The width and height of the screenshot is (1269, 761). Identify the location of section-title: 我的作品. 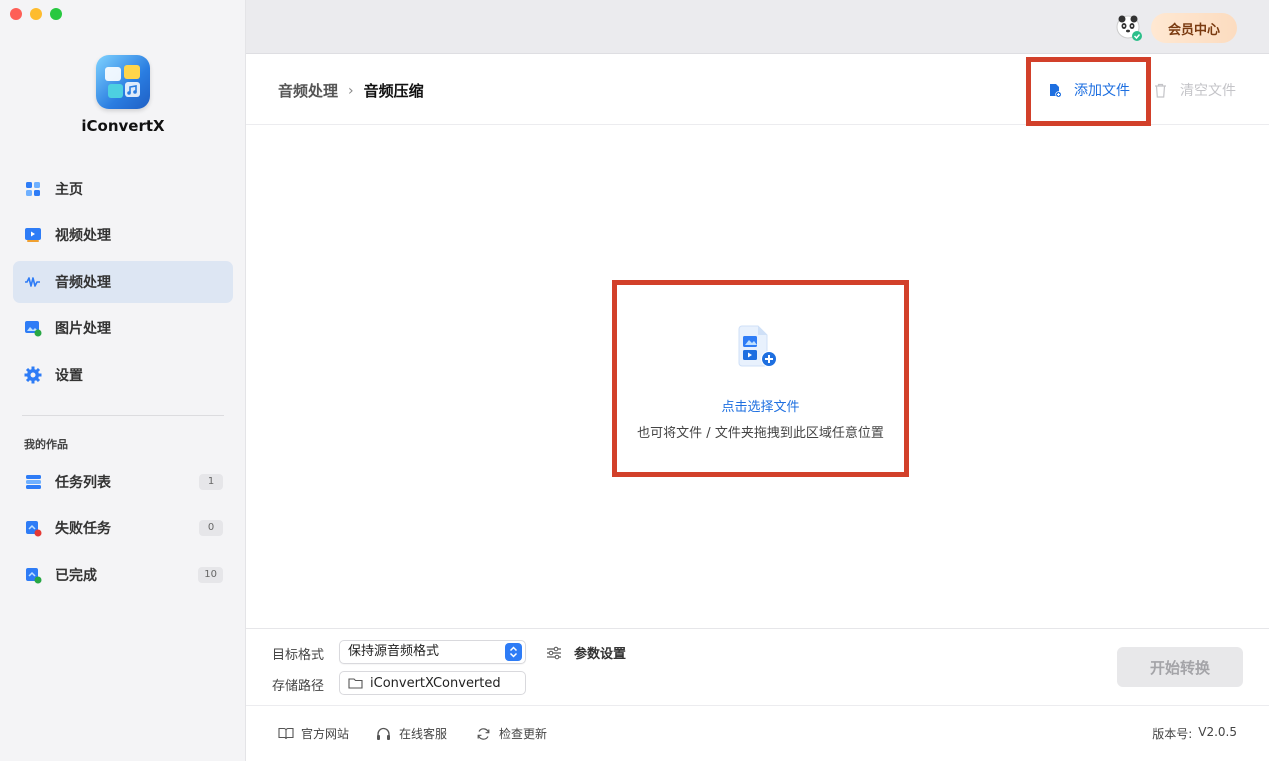
(46, 444).